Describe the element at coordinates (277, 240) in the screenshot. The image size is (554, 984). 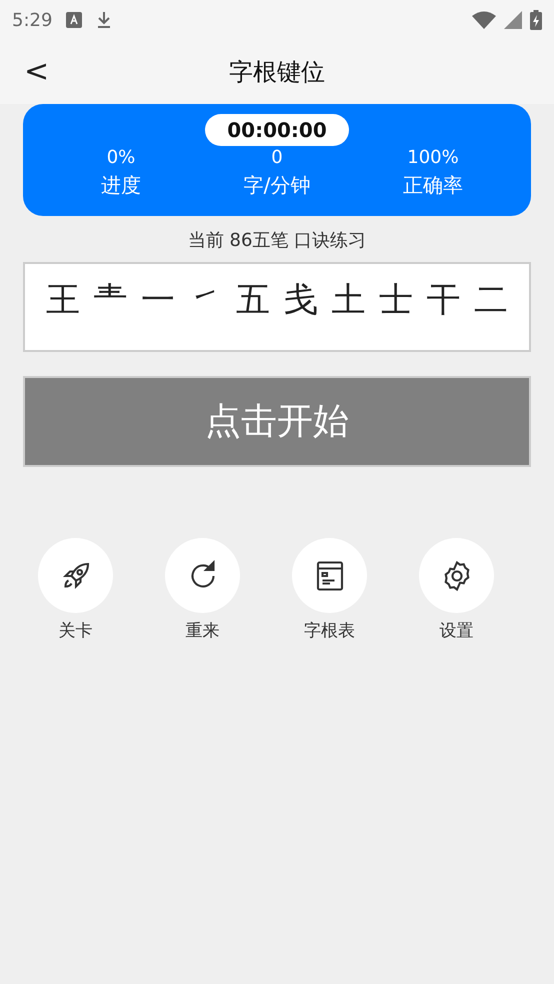
I see `practice-subtitle: 当前 86五笔 口诀练习` at that location.